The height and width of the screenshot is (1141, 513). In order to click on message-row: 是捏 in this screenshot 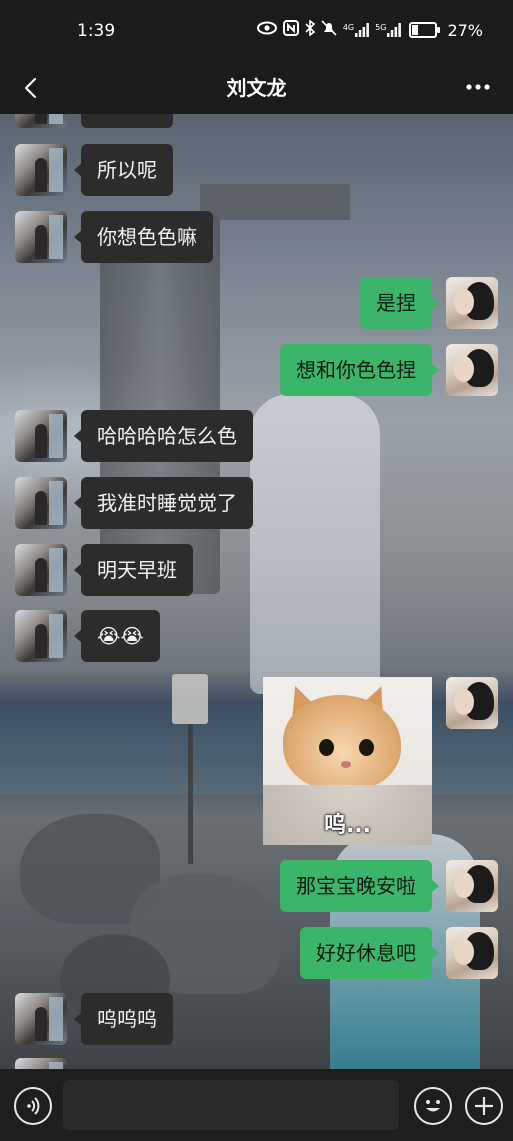, I will do `click(256, 303)`.